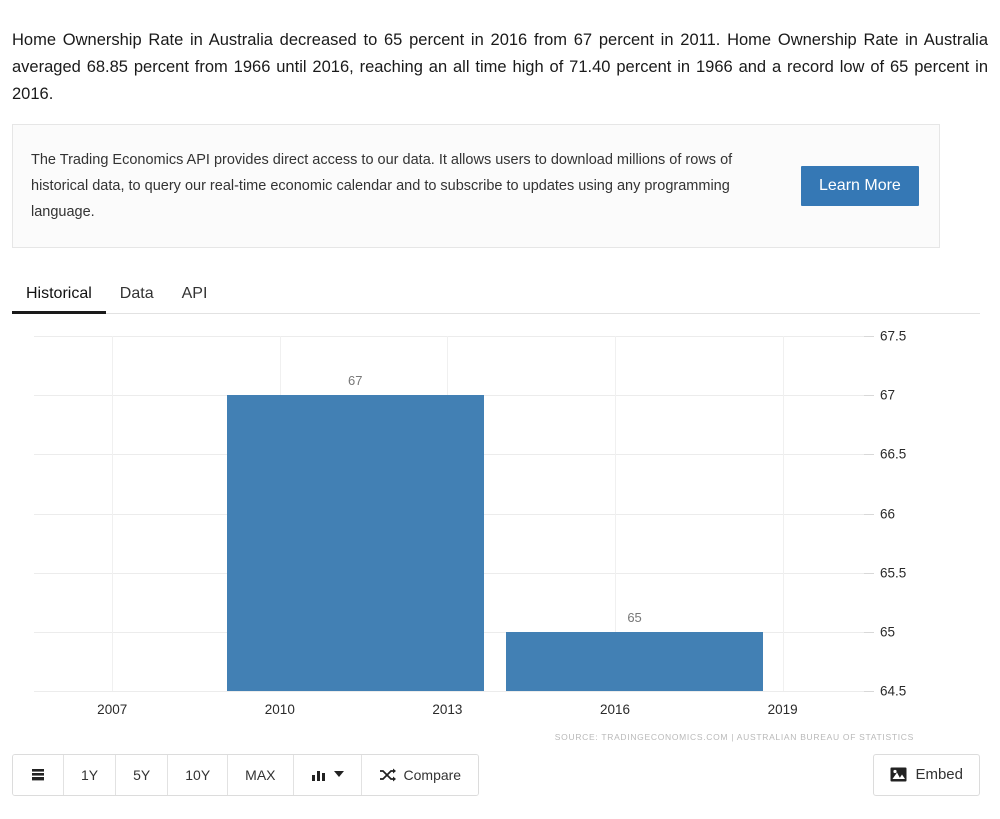  Describe the element at coordinates (888, 513) in the screenshot. I see `y-axis-tick-label: 66` at that location.